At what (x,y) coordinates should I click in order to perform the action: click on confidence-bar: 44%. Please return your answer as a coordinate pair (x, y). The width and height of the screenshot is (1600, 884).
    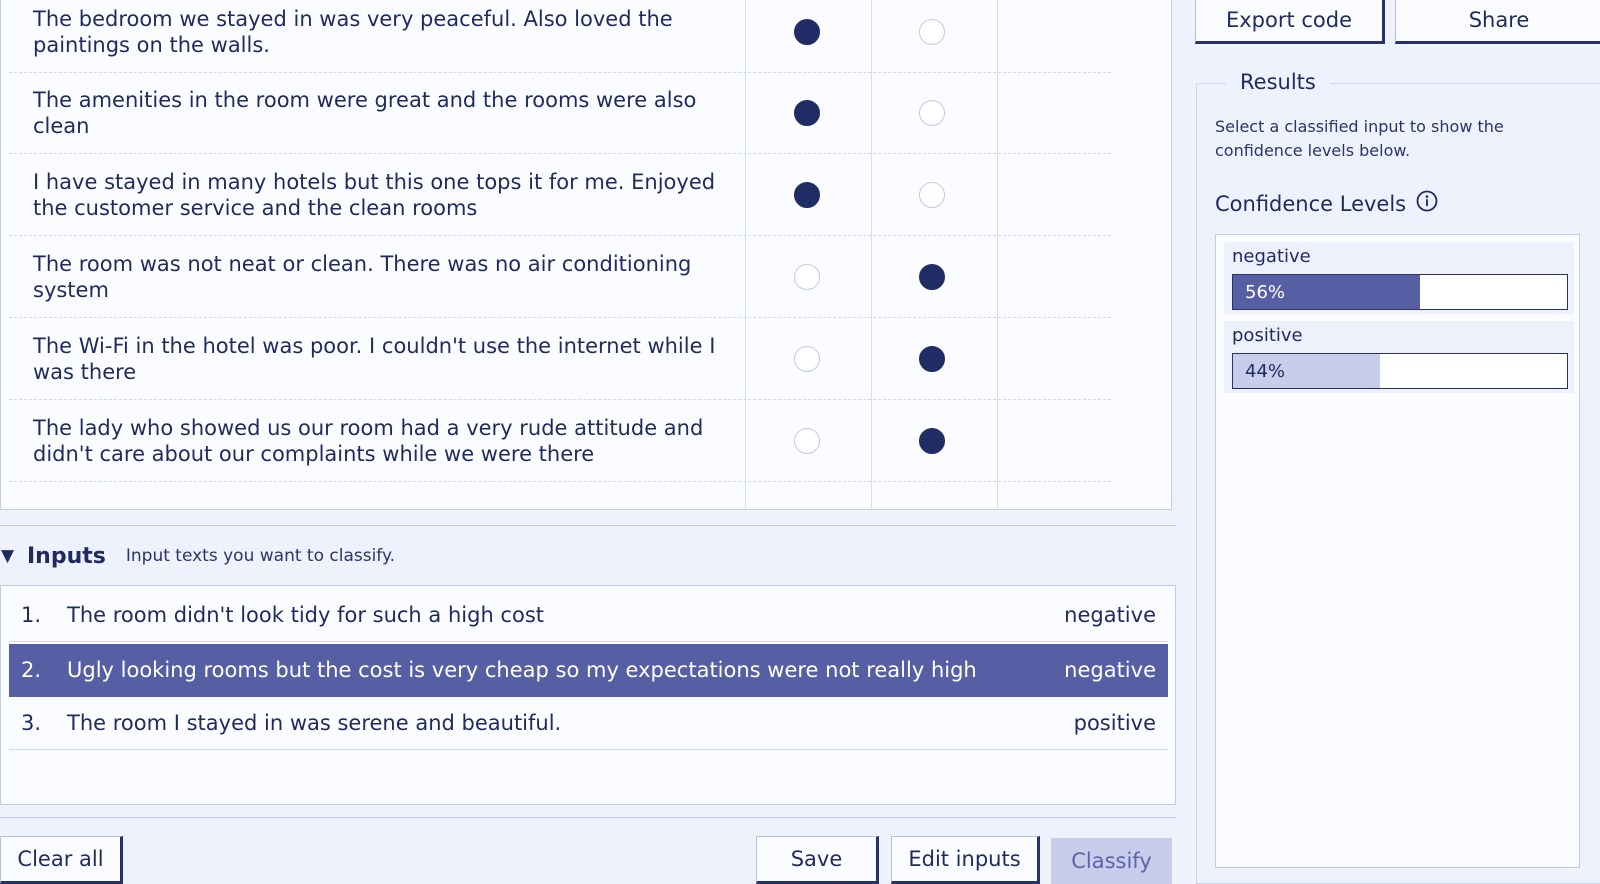
    Looking at the image, I should click on (1400, 371).